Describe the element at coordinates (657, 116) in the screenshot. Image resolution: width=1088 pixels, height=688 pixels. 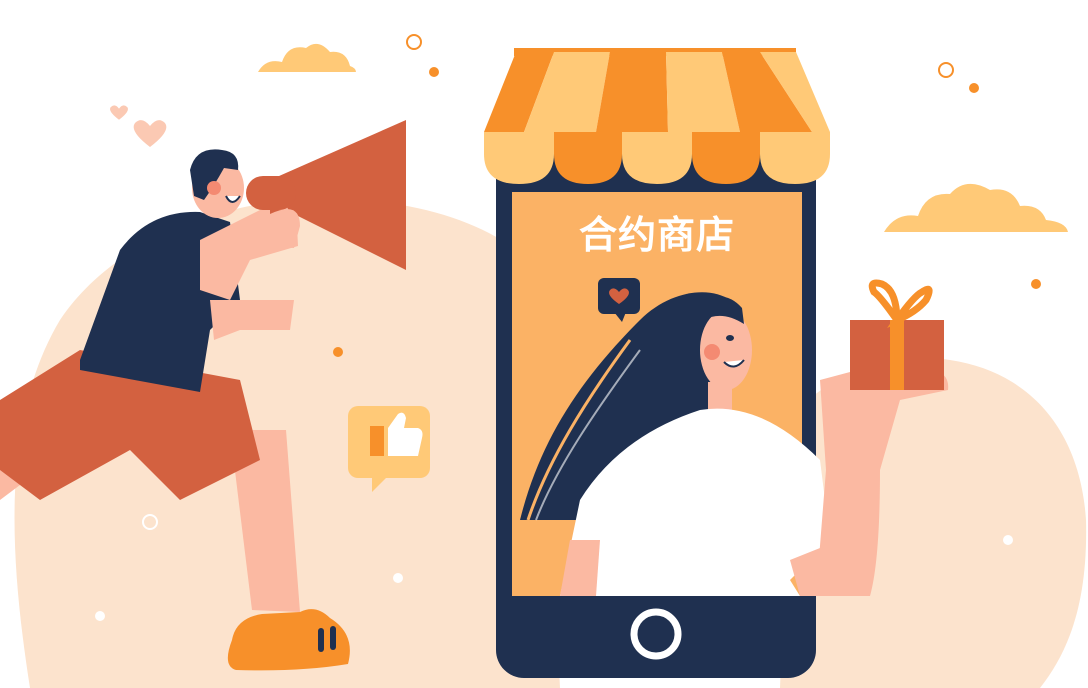
I see `awning-icon` at that location.